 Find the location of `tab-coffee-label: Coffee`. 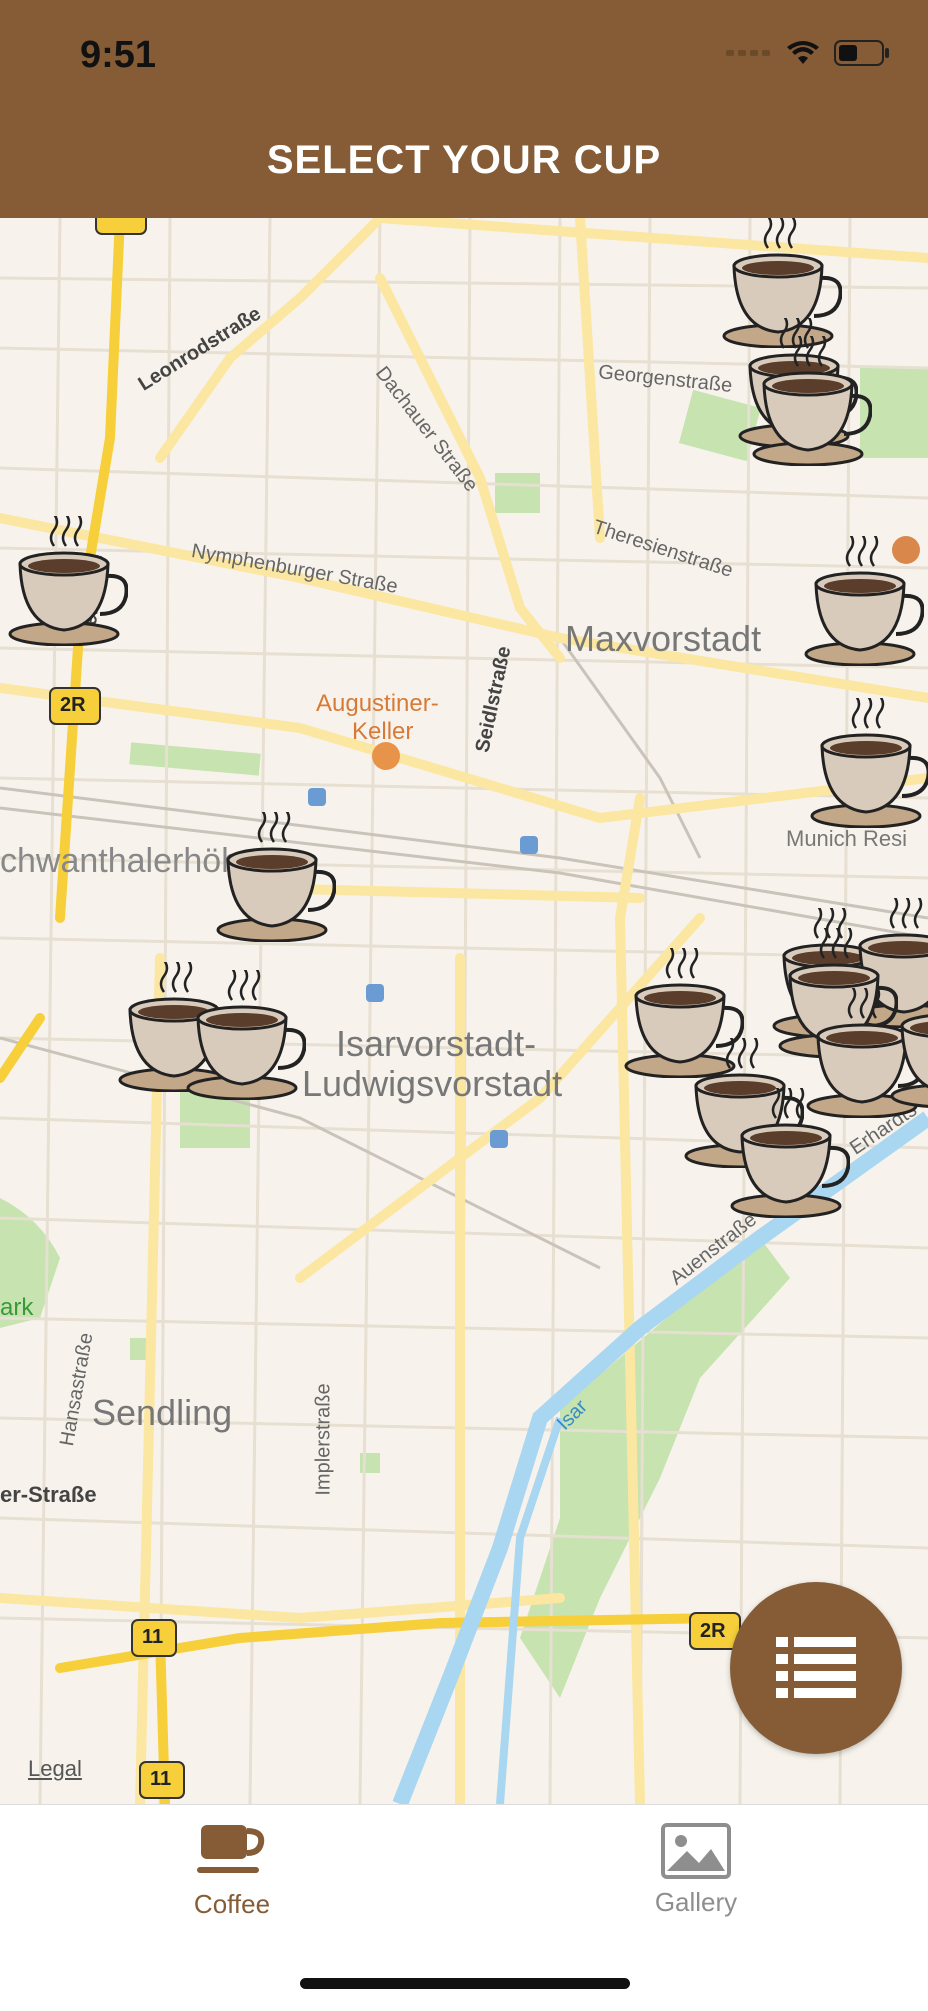

tab-coffee-label: Coffee is located at coordinates (232, 1904).